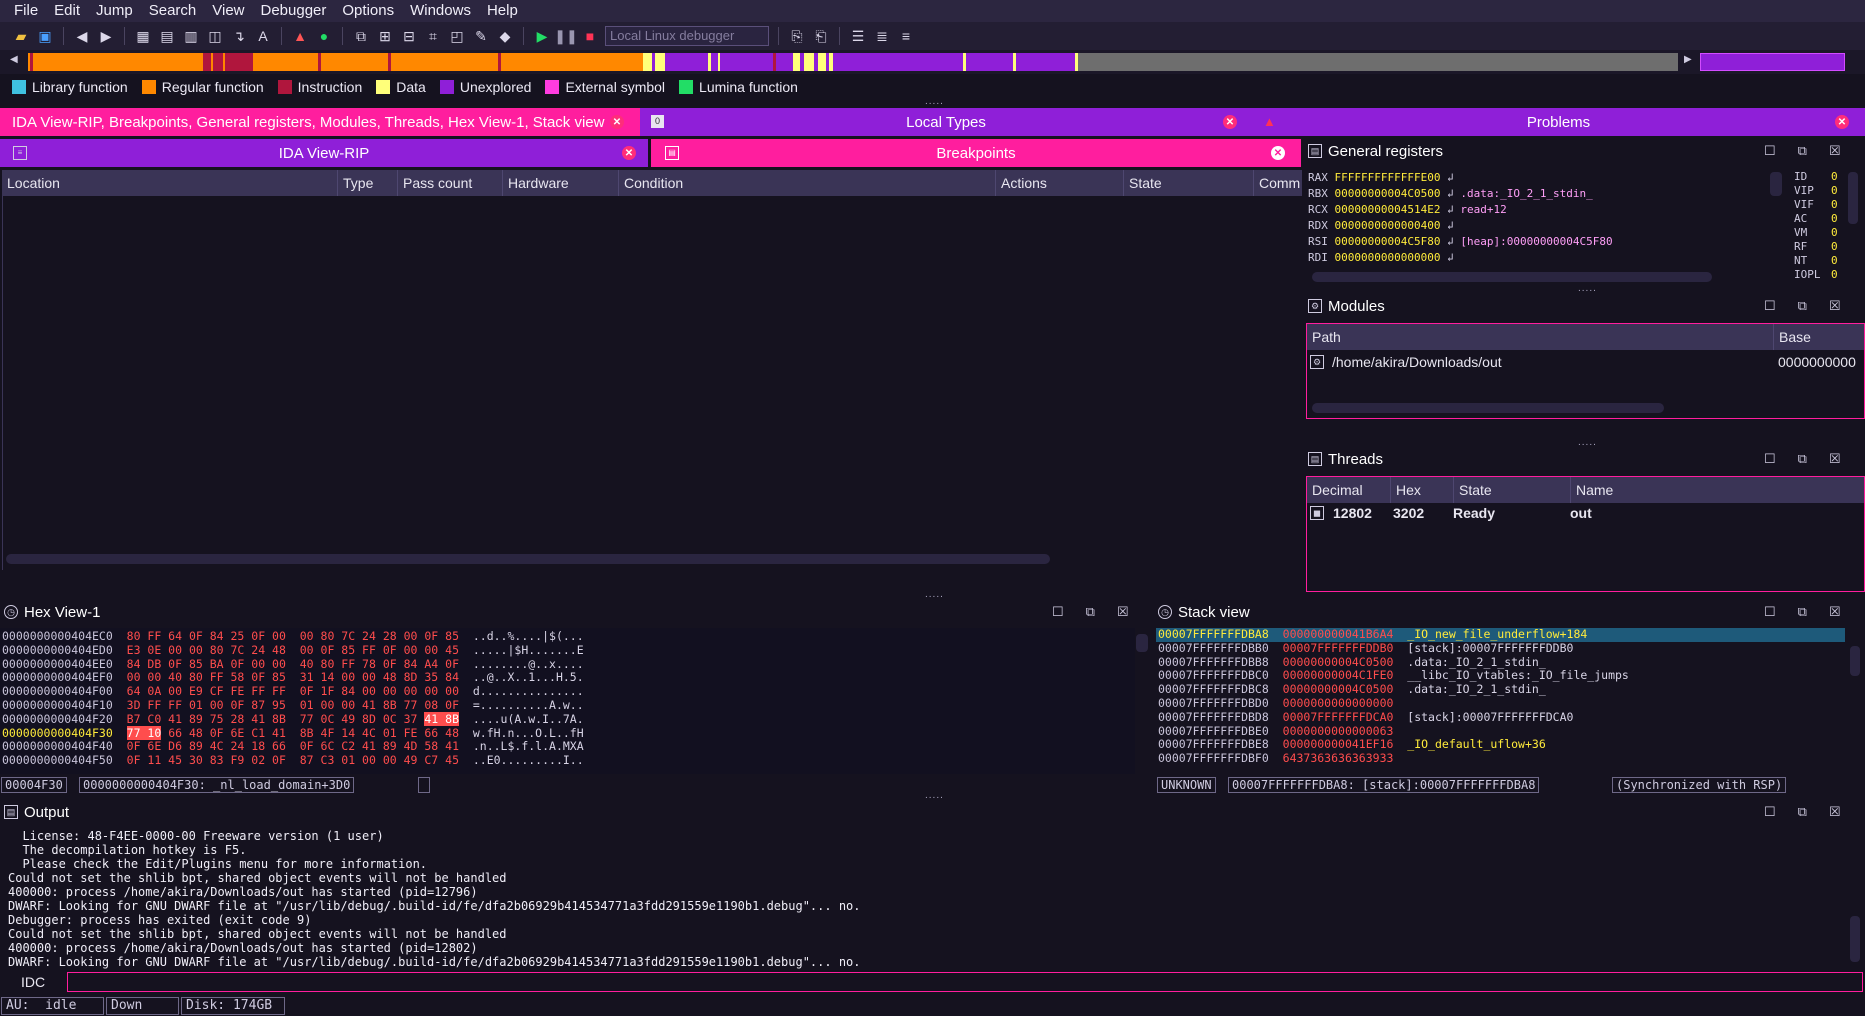 This screenshot has width=1865, height=1016. I want to click on column-hardware: Hardware, so click(561, 183).